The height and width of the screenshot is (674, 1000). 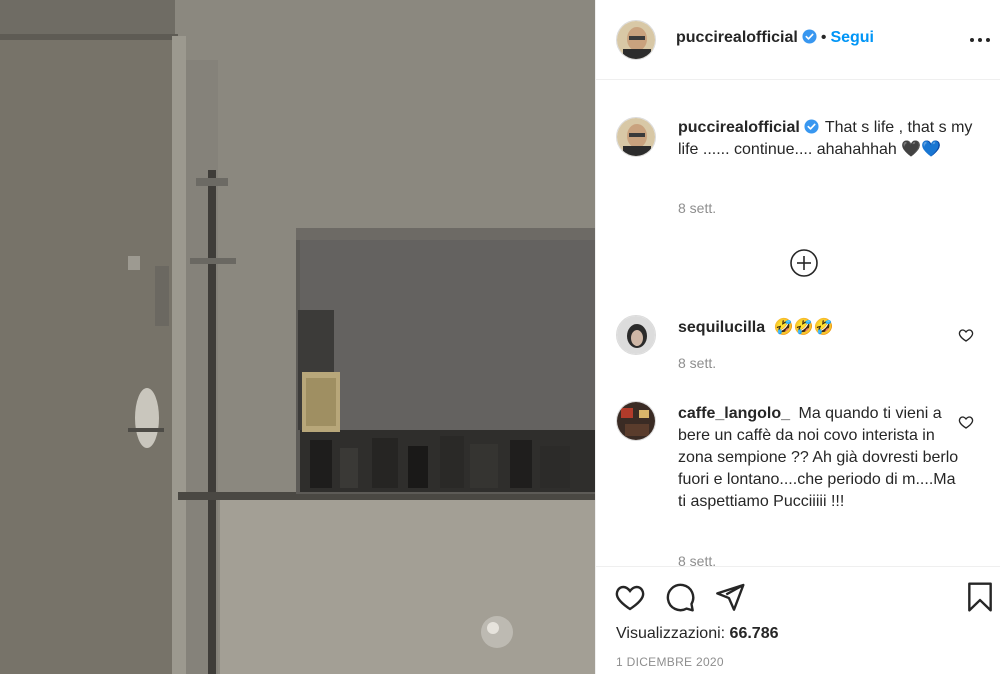 I want to click on caption-timestamp: 8 sett., so click(x=697, y=208).